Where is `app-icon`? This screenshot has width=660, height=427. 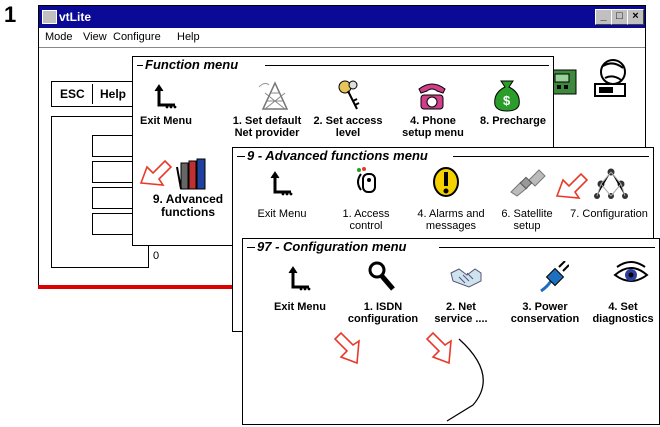 app-icon is located at coordinates (49, 17).